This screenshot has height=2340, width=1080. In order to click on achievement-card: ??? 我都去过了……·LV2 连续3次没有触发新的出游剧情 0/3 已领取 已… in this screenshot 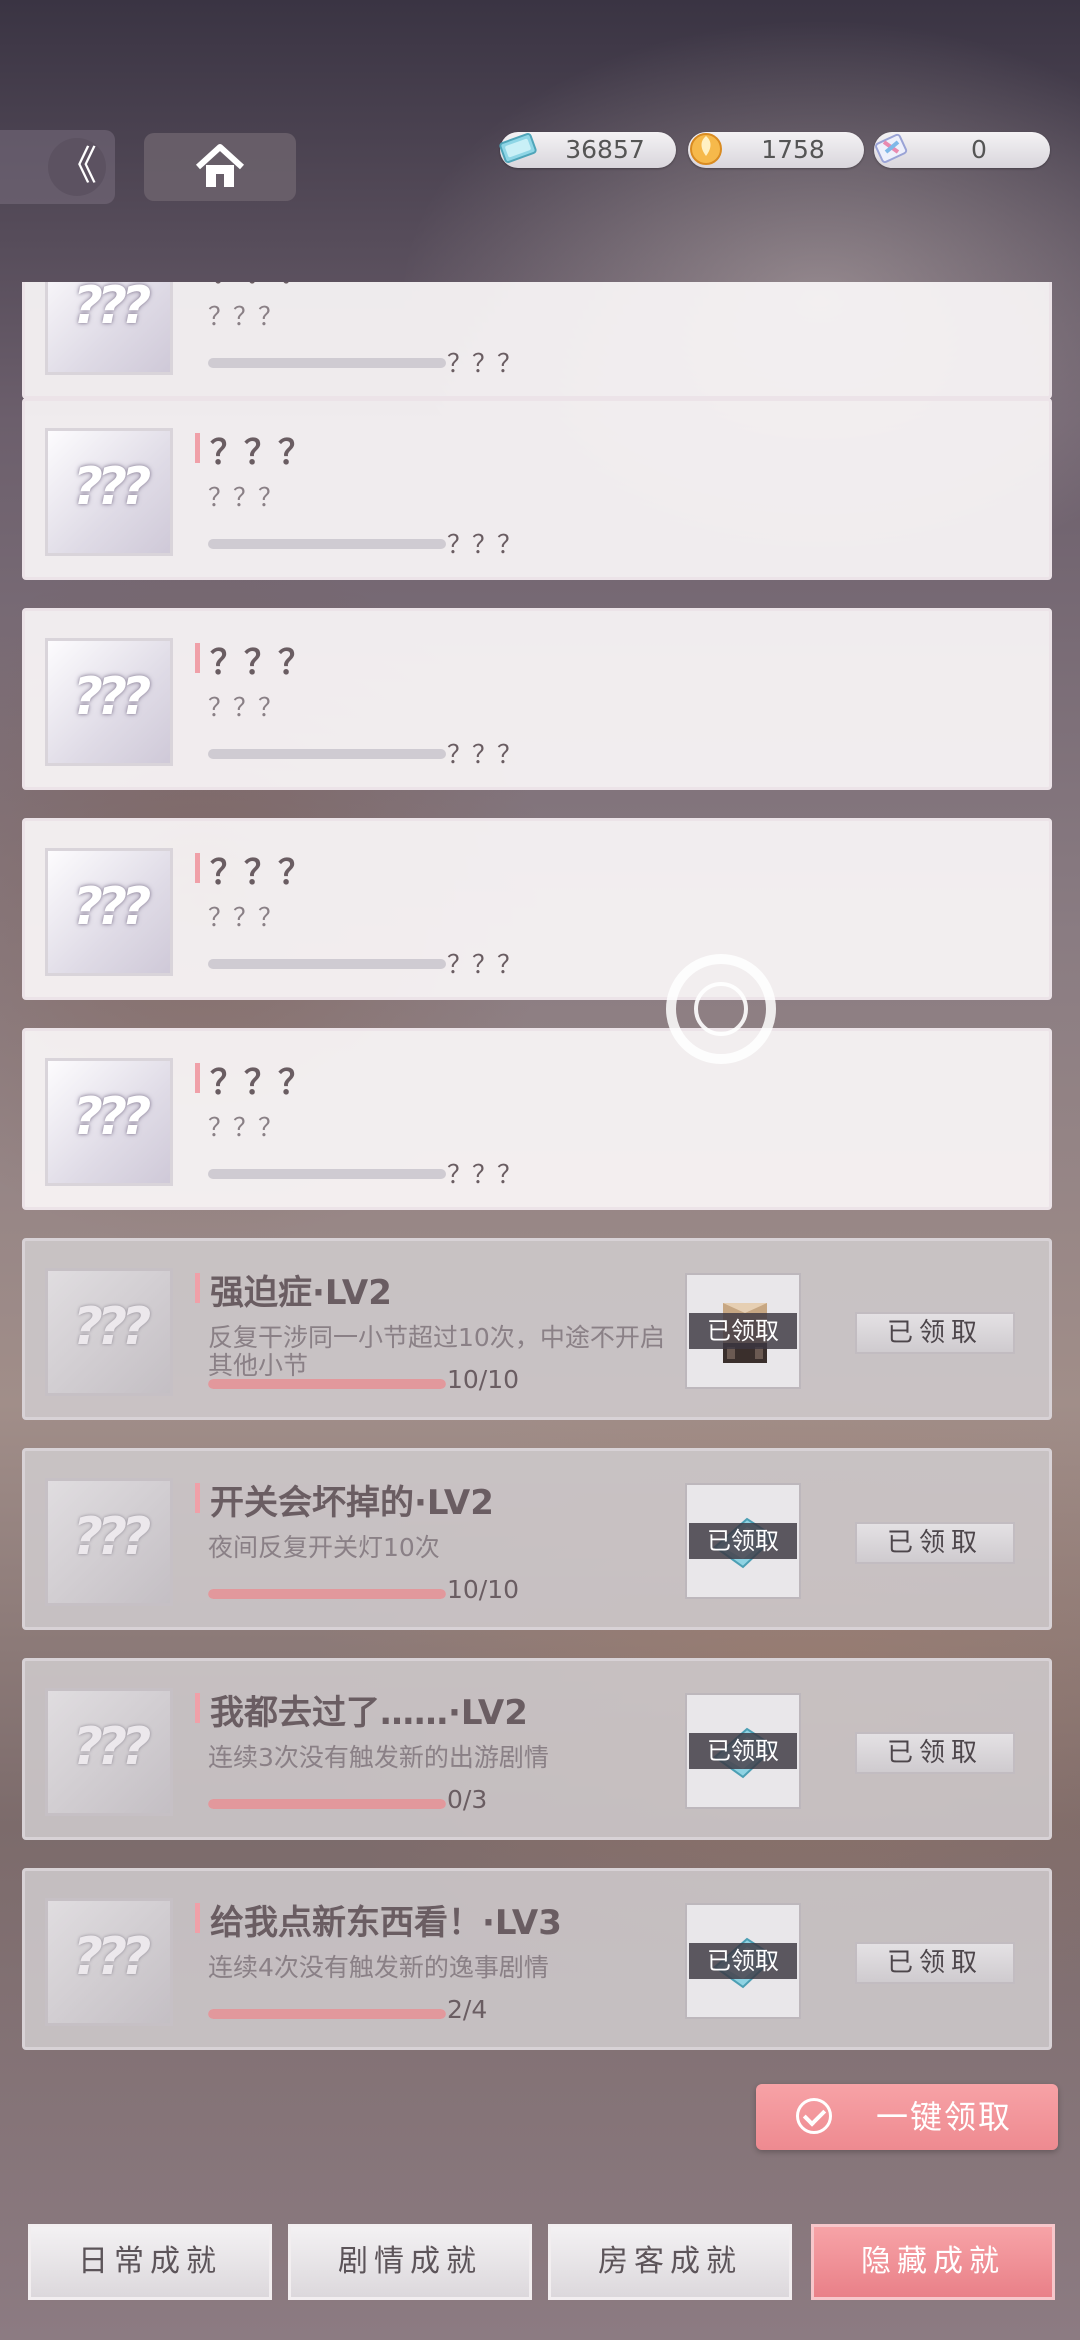, I will do `click(537, 1749)`.